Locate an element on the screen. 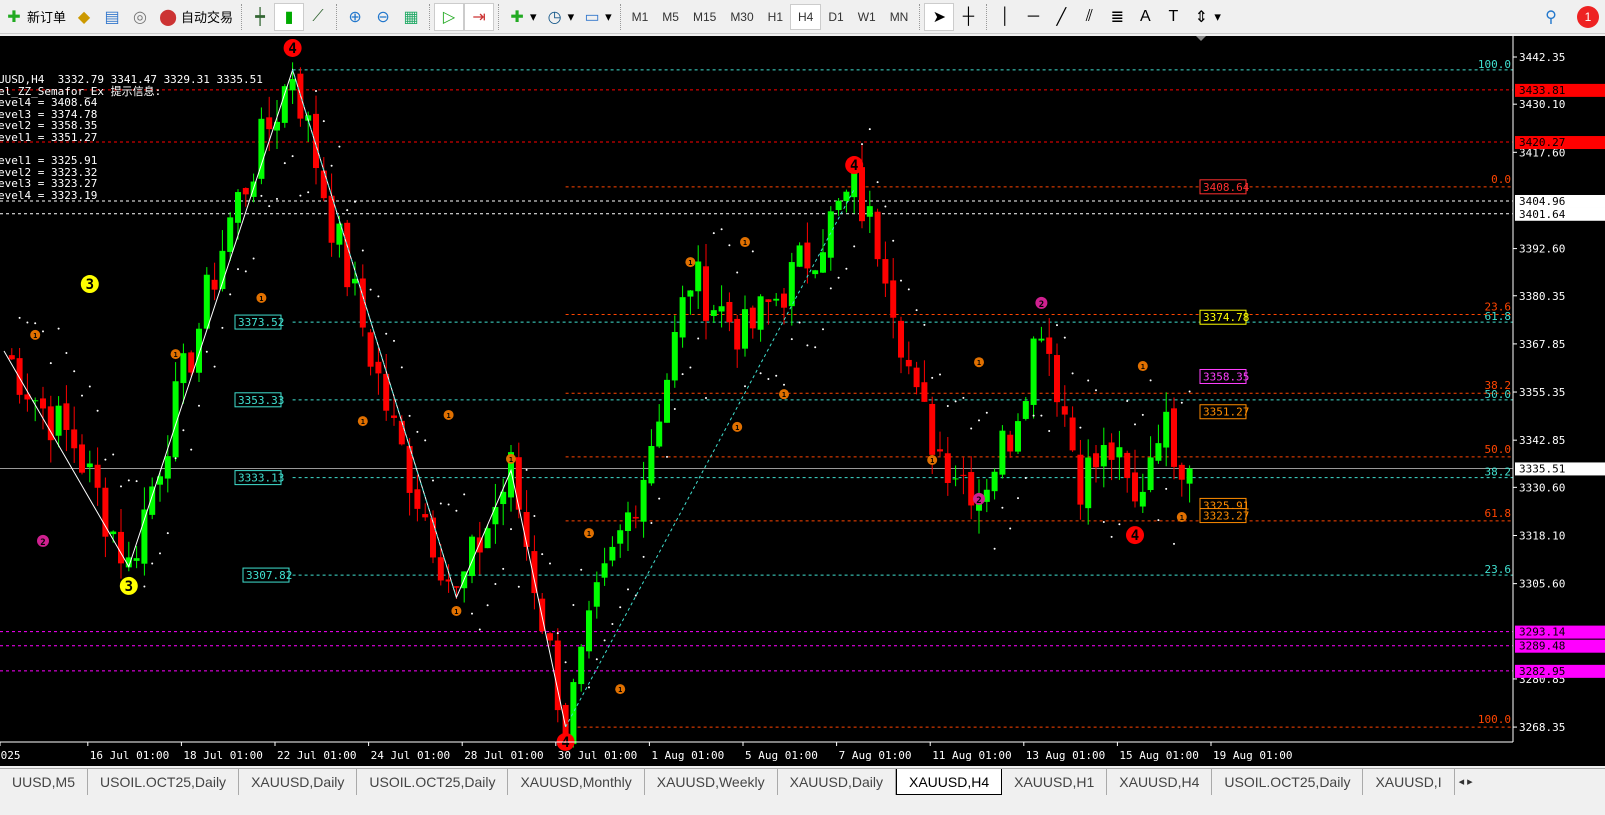 The width and height of the screenshot is (1605, 815). line-chart-button: ⟋ is located at coordinates (318, 17).